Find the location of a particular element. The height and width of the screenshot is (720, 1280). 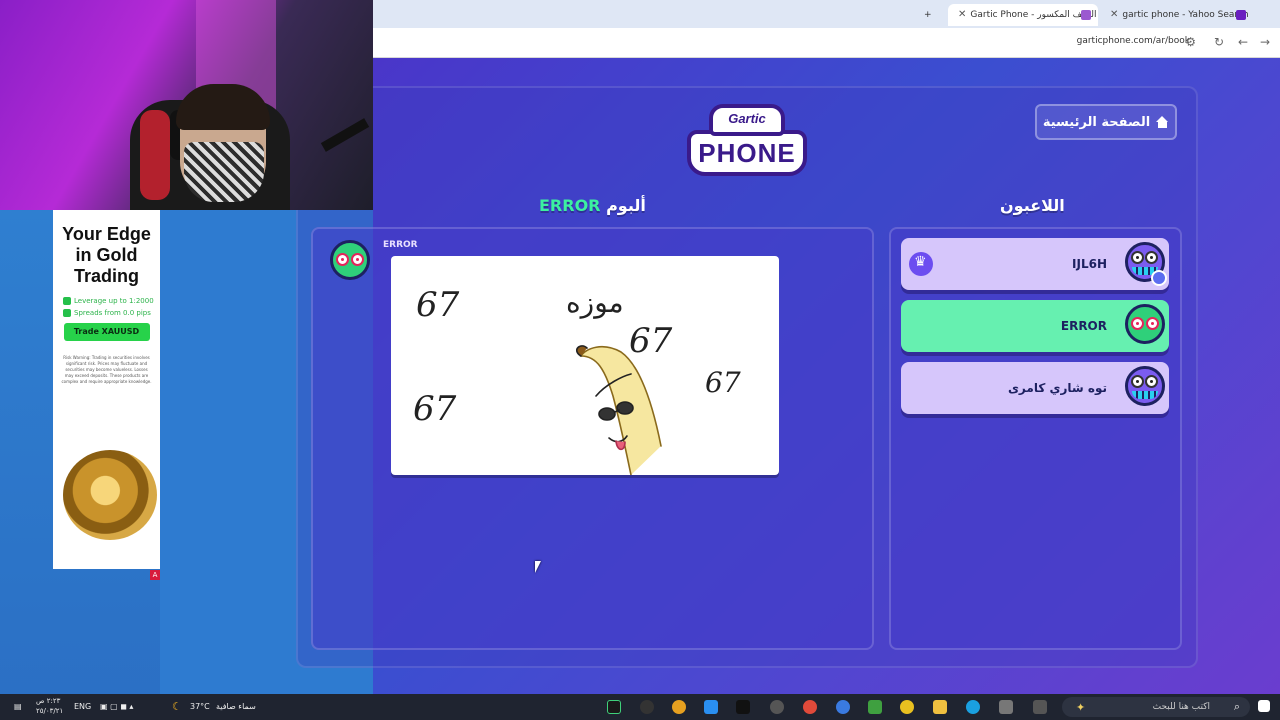

author-avatar is located at coordinates (350, 260).